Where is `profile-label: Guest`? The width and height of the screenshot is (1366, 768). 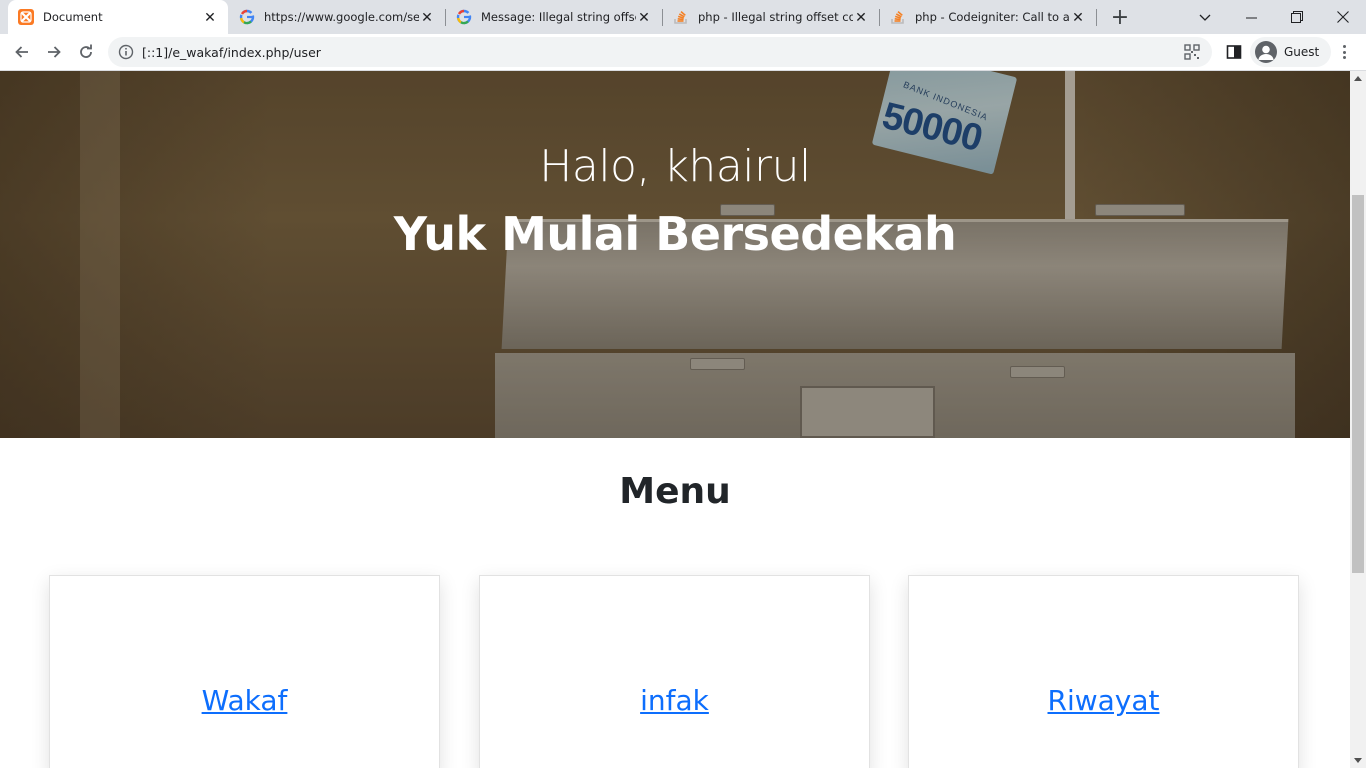 profile-label: Guest is located at coordinates (1302, 52).